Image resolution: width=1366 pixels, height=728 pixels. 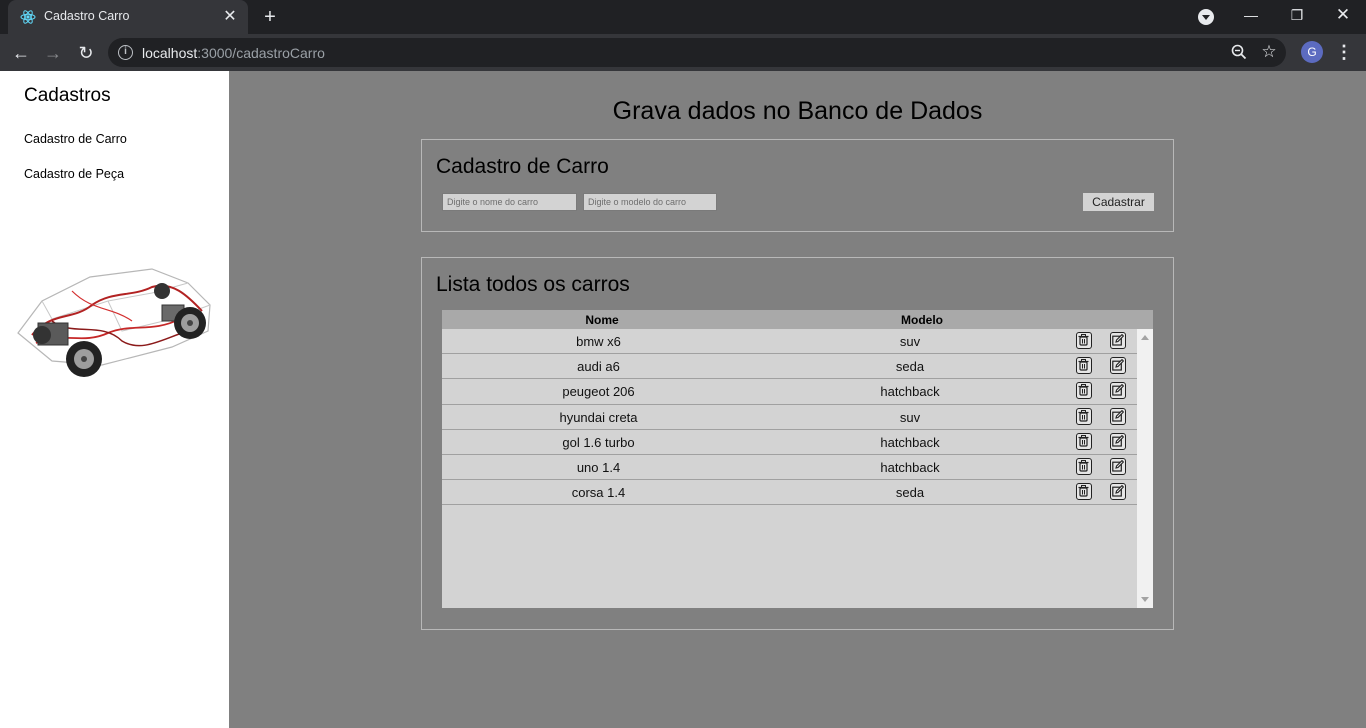 I want to click on list-title: Lista todos os carros, so click(x=533, y=284).